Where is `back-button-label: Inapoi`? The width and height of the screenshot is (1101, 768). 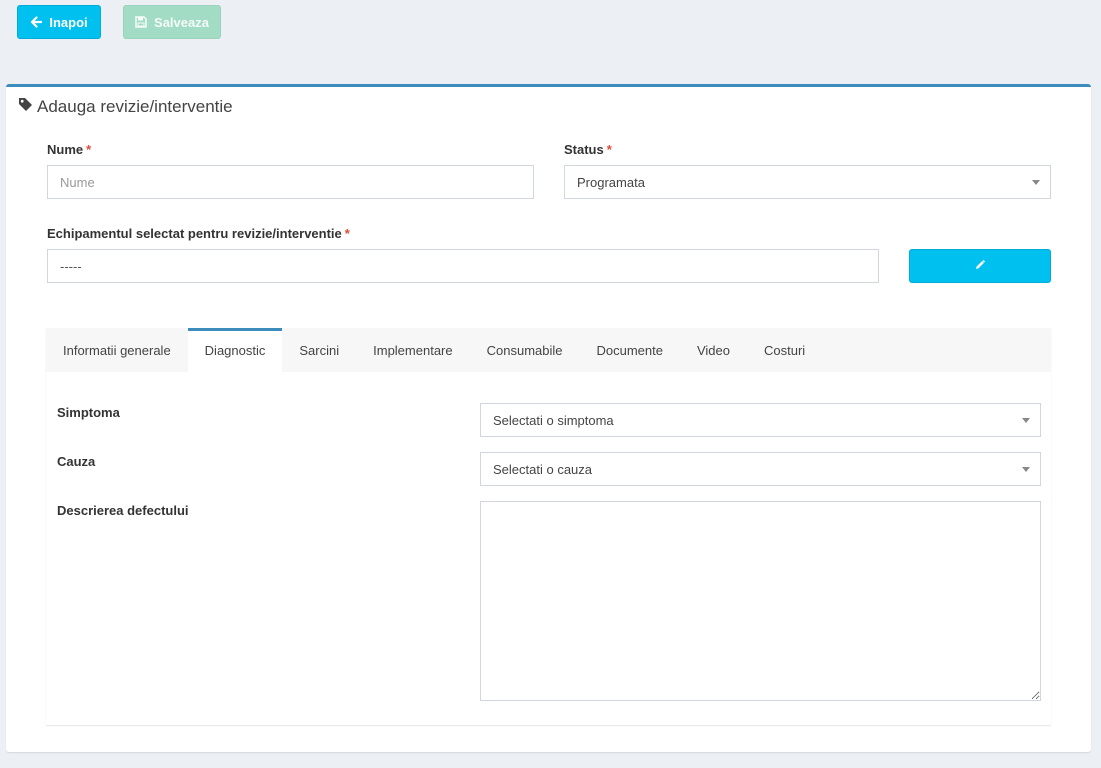 back-button-label: Inapoi is located at coordinates (68, 22).